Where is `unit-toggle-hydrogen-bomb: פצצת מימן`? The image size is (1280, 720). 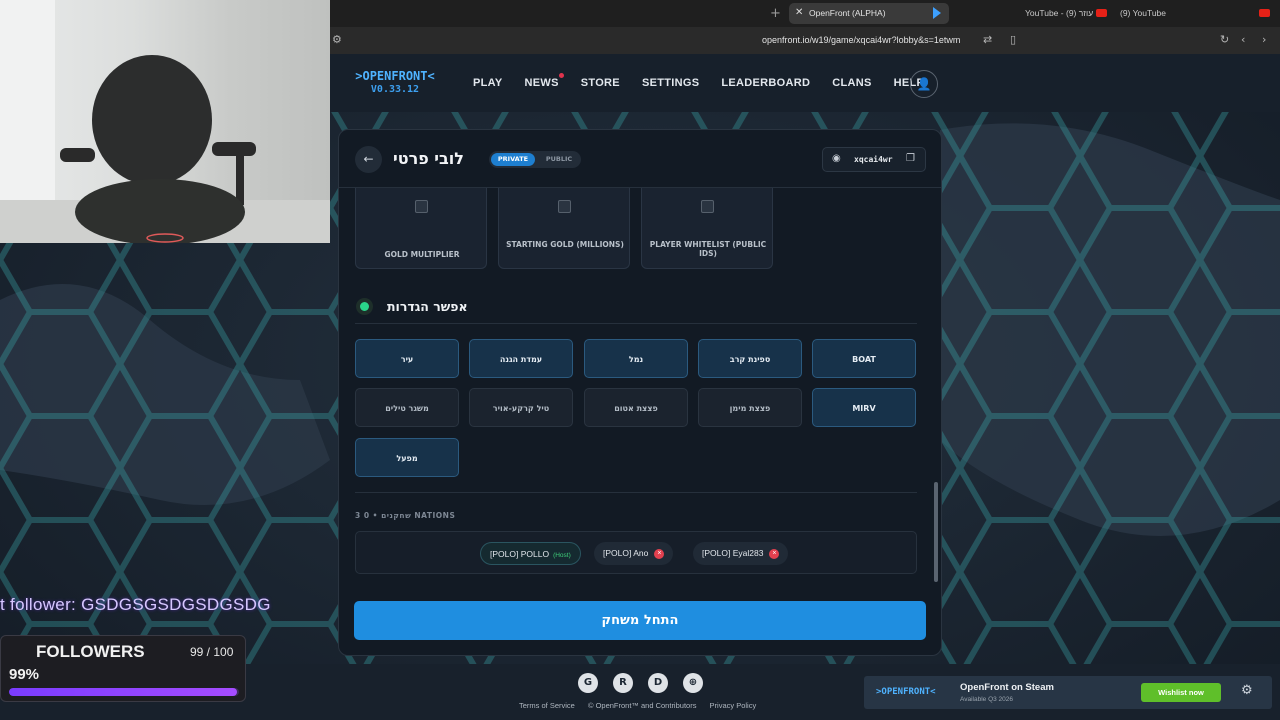
unit-toggle-hydrogen-bomb: פצצת מימן is located at coordinates (750, 407).